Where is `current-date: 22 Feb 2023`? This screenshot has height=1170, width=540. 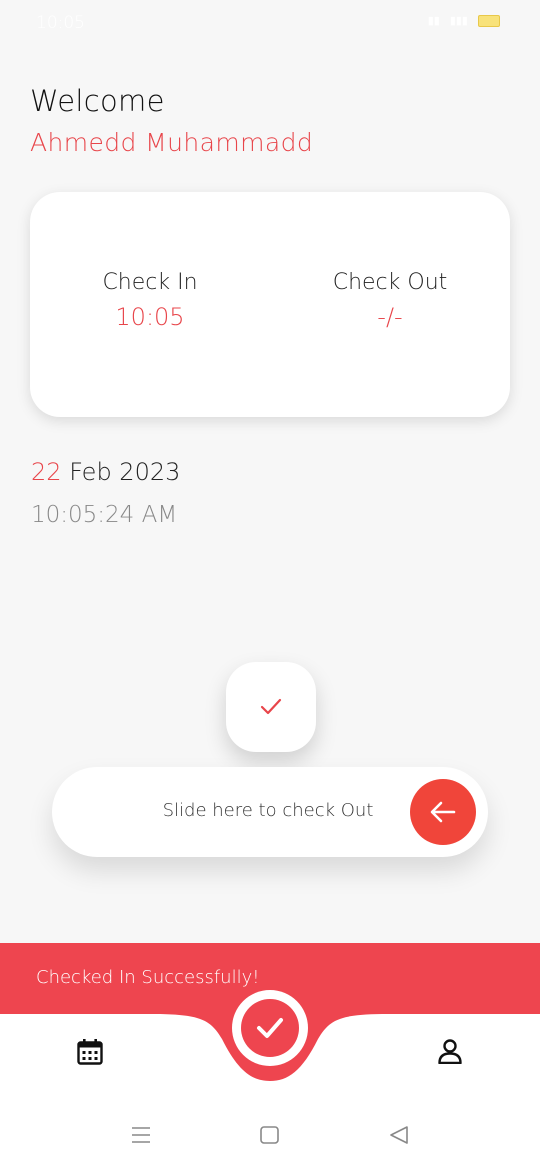 current-date: 22 Feb 2023 is located at coordinates (105, 472).